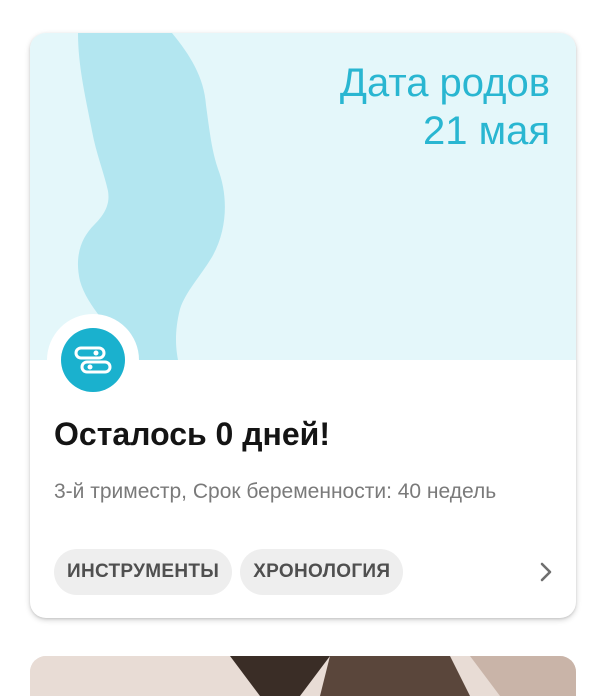 The width and height of the screenshot is (600, 696). Describe the element at coordinates (322, 572) in the screenshot. I see `chip-timeline: ХРОНОЛОГИЯ` at that location.